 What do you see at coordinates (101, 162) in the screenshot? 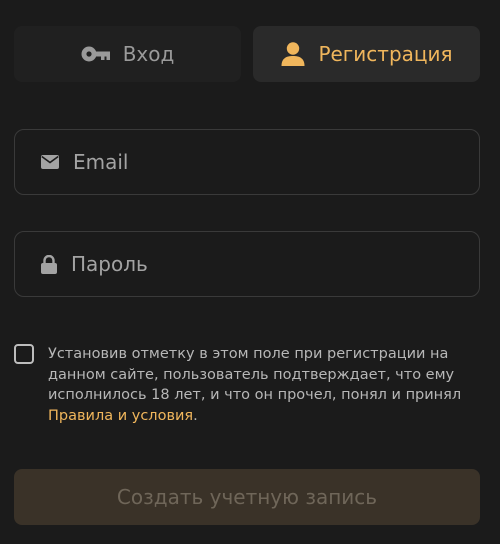
I see `email-placeholder: Email` at bounding box center [101, 162].